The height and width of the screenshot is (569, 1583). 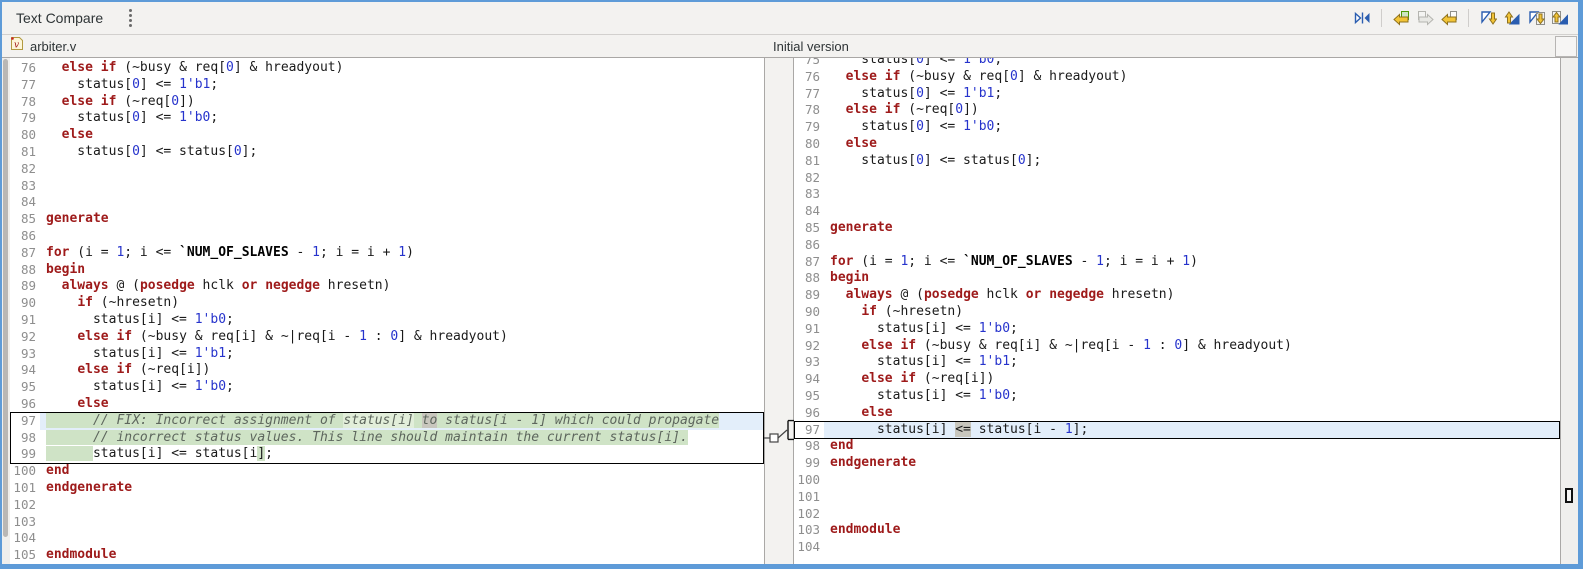 I want to click on left-scrollbar, so click(x=6, y=311).